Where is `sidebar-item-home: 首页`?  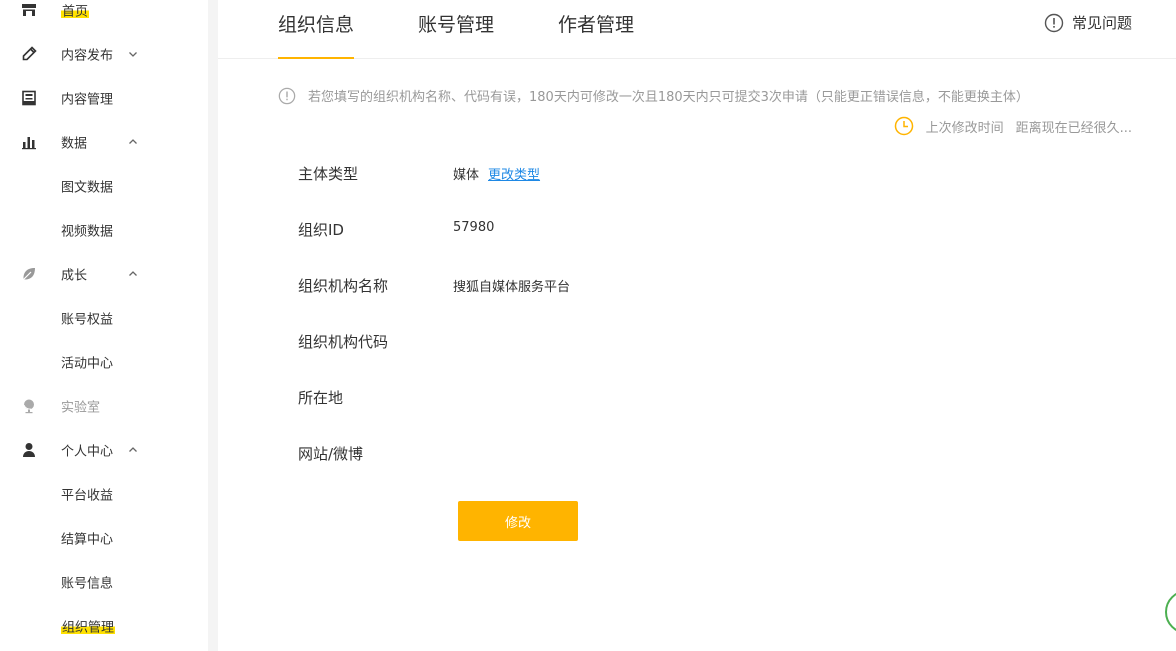
sidebar-item-home: 首页 is located at coordinates (104, 16).